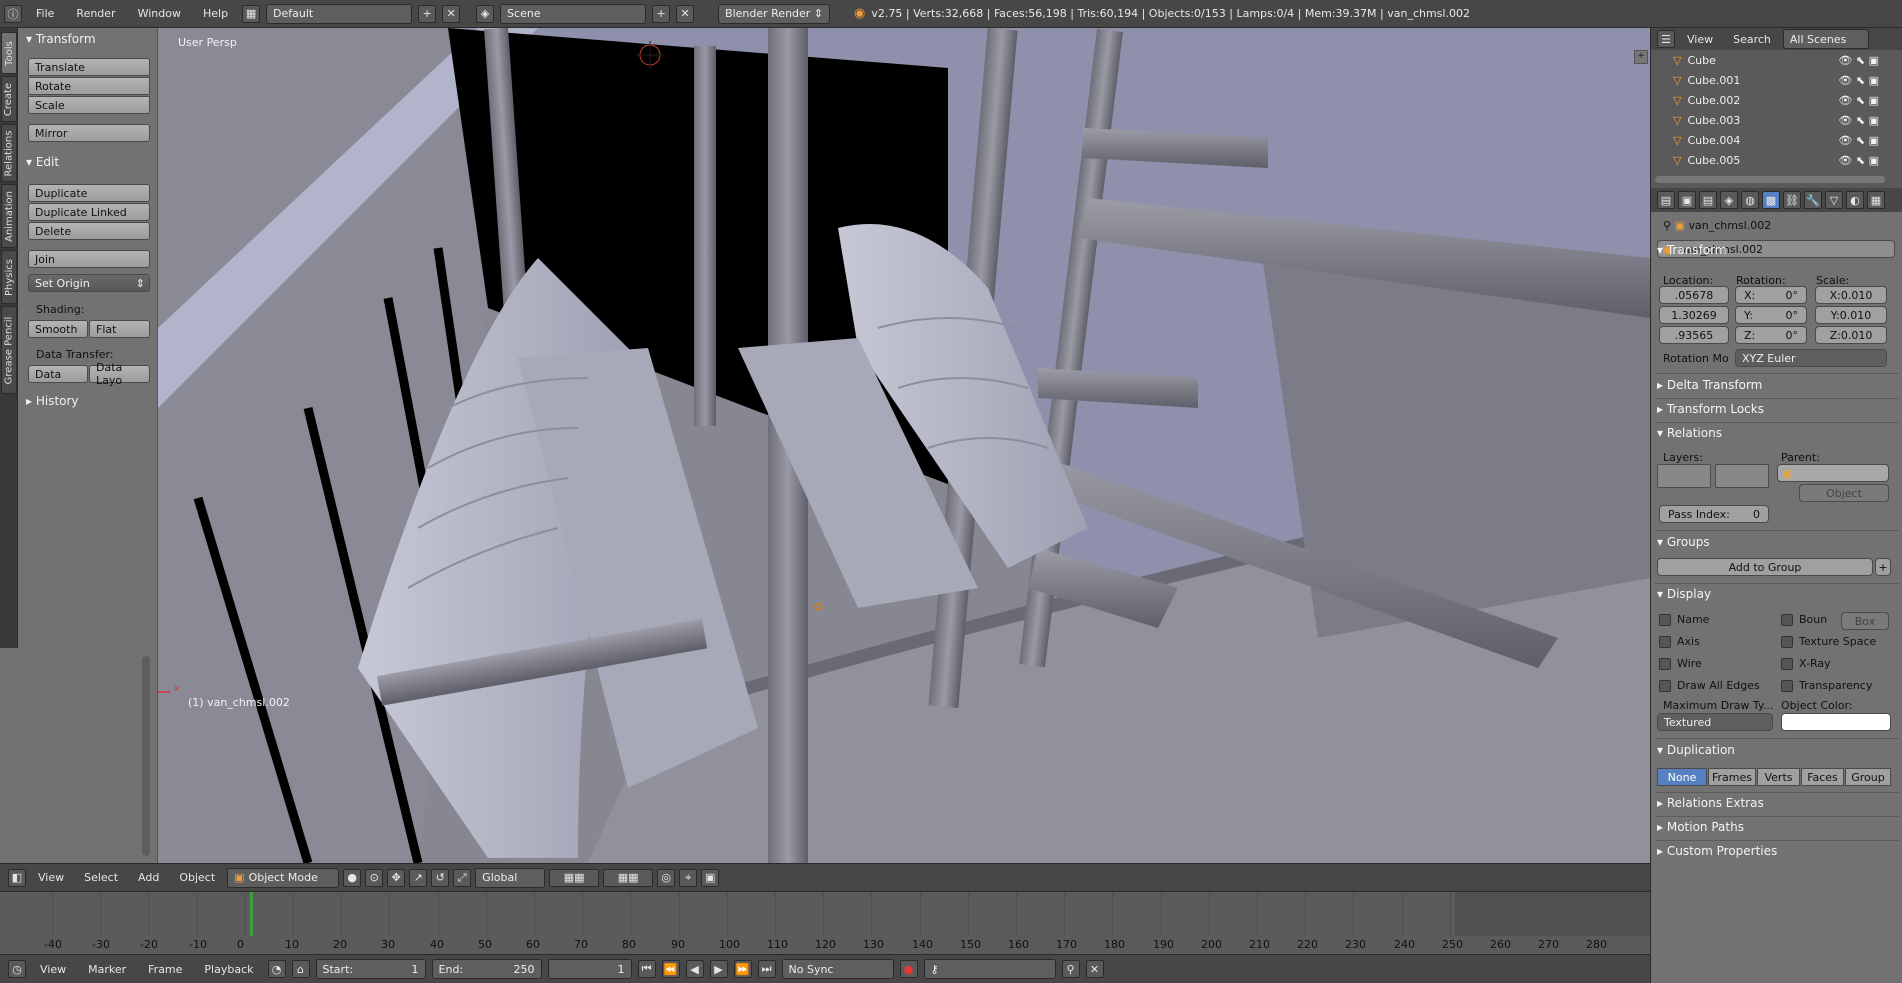 The image size is (1902, 983). I want to click on end-frame-field: End: 250, so click(486, 969).